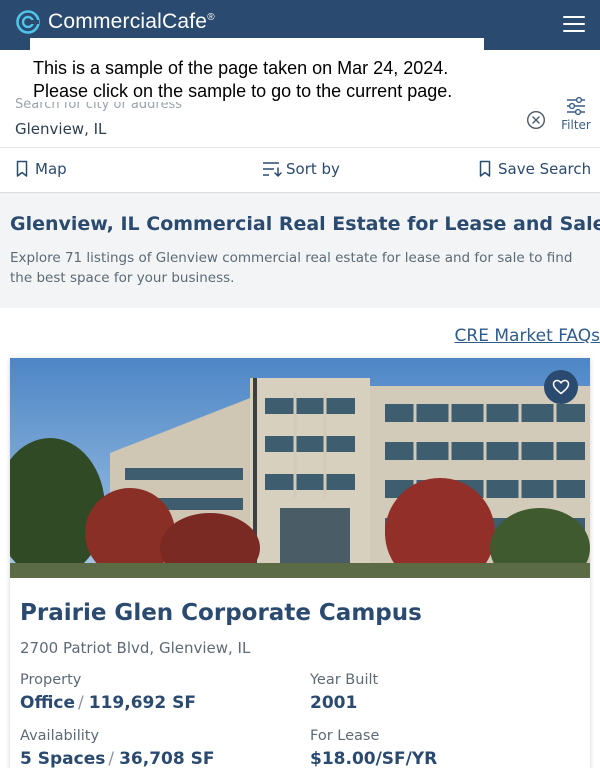  What do you see at coordinates (313, 169) in the screenshot?
I see `sort-by-label: Sort by` at bounding box center [313, 169].